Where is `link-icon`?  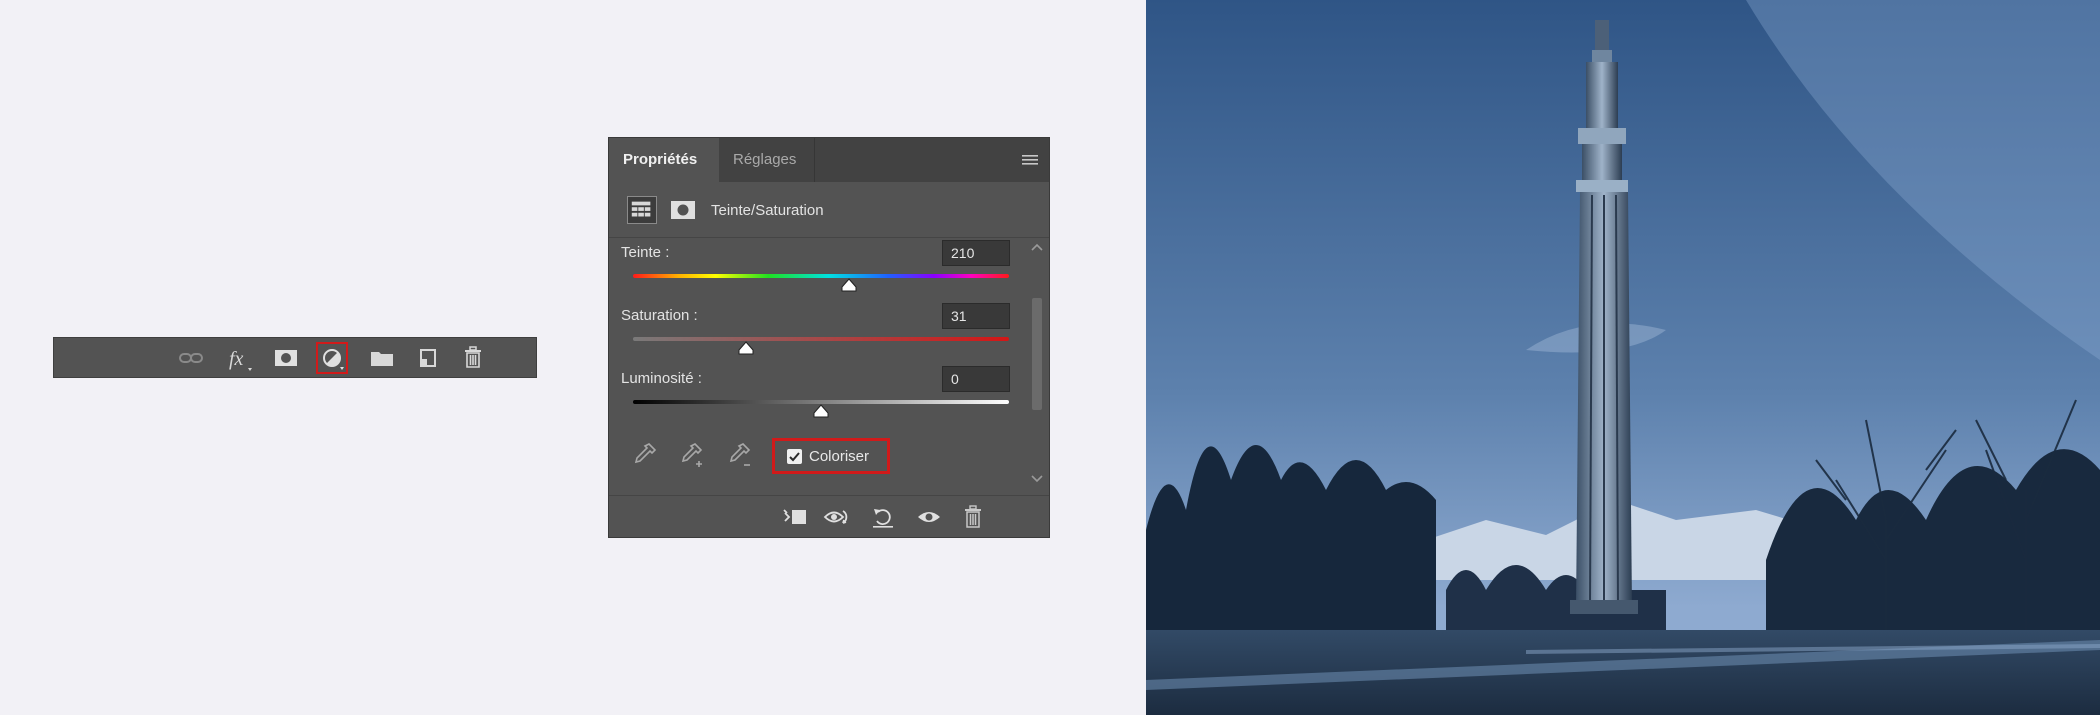 link-icon is located at coordinates (191, 358).